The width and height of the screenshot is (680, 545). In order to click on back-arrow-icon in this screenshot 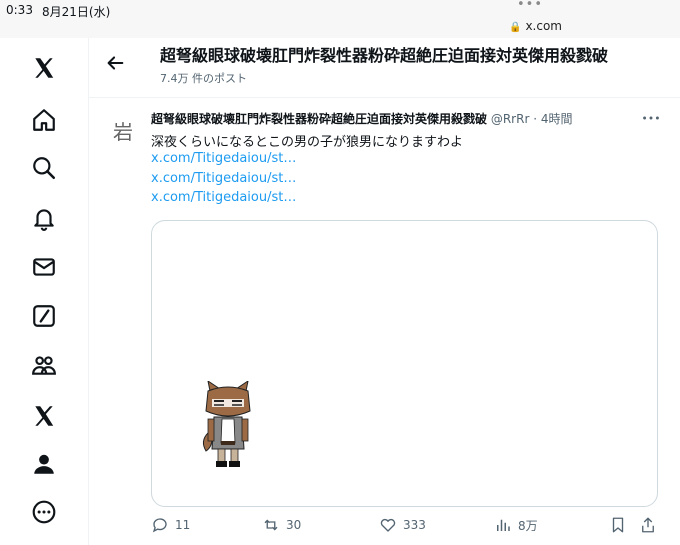, I will do `click(115, 63)`.